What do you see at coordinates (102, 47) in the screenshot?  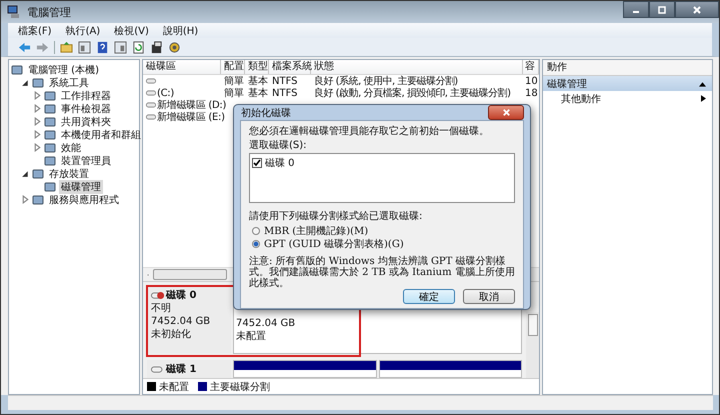 I see `help-icon` at bounding box center [102, 47].